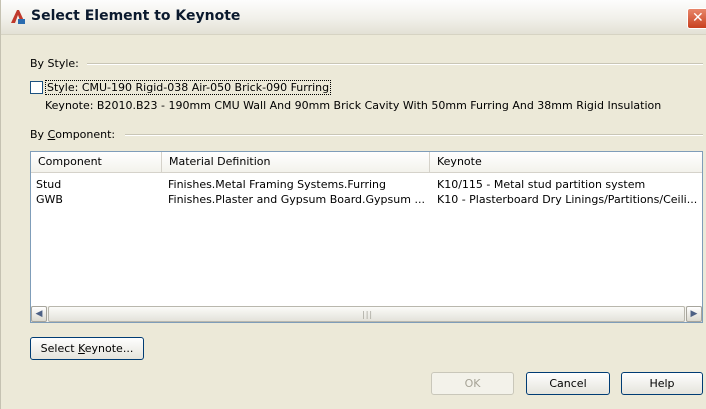  I want to click on chevron-right-icon: ▶, so click(694, 314).